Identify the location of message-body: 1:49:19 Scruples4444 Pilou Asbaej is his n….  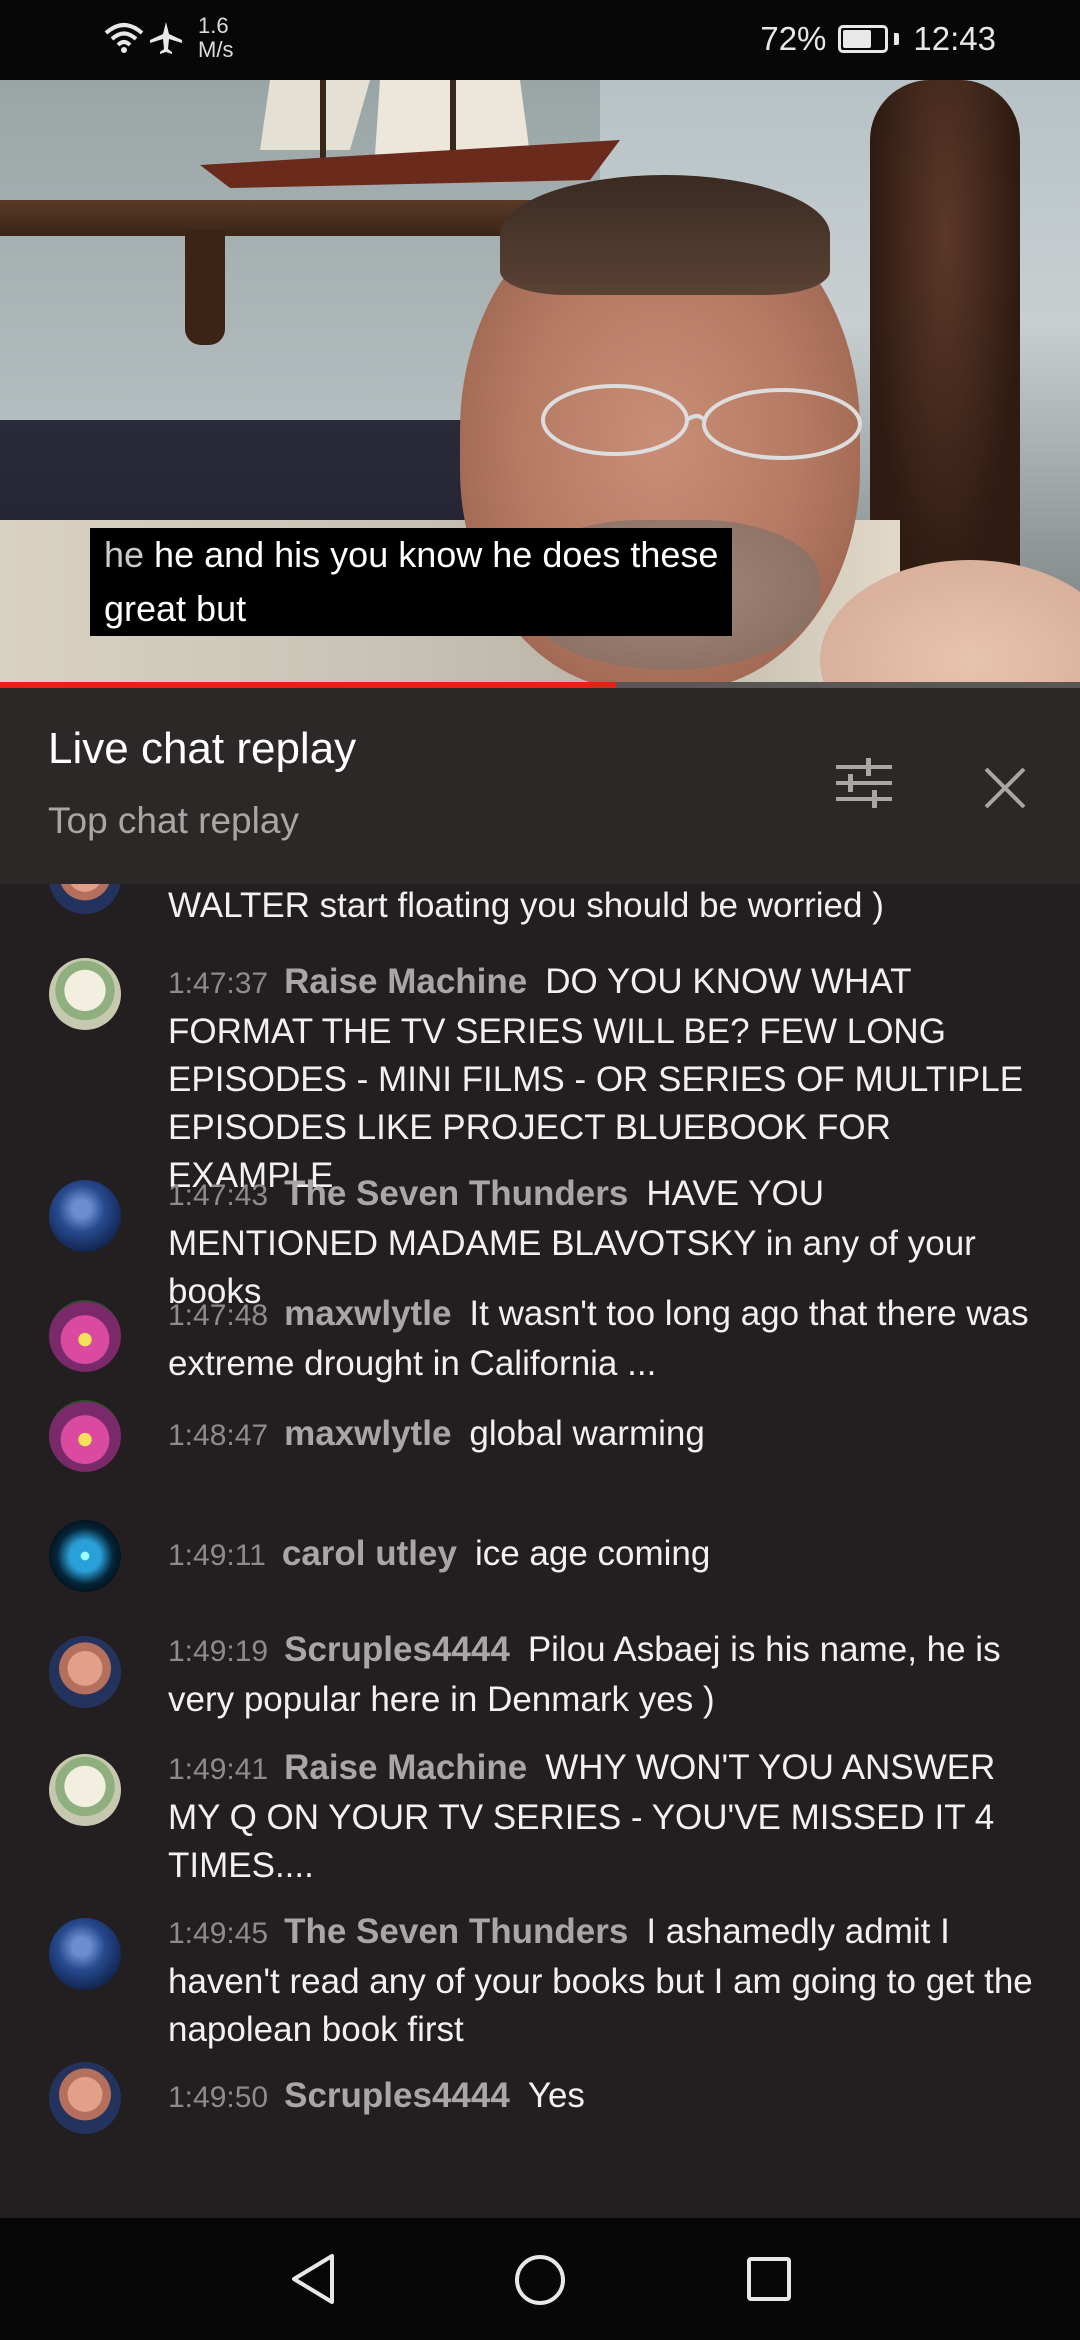
(603, 1675).